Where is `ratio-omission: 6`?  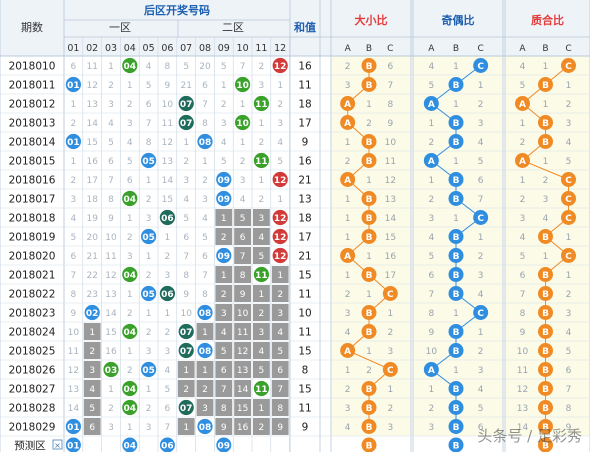
ratio-omission: 6 is located at coordinates (481, 181).